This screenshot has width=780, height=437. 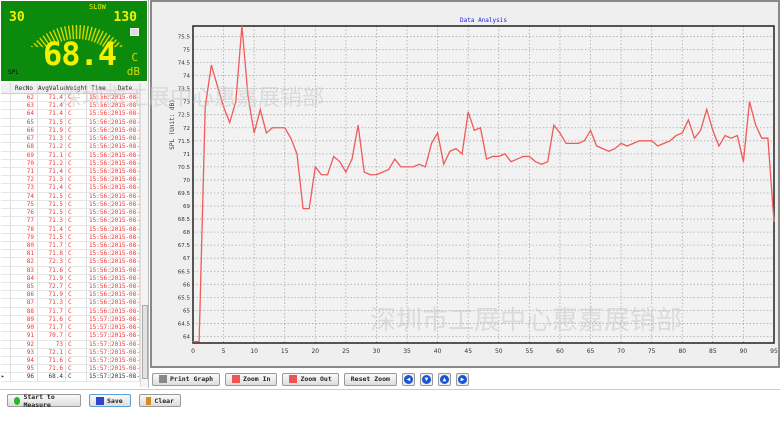 I want to click on pan-left-button: ◀, so click(x=408, y=379).